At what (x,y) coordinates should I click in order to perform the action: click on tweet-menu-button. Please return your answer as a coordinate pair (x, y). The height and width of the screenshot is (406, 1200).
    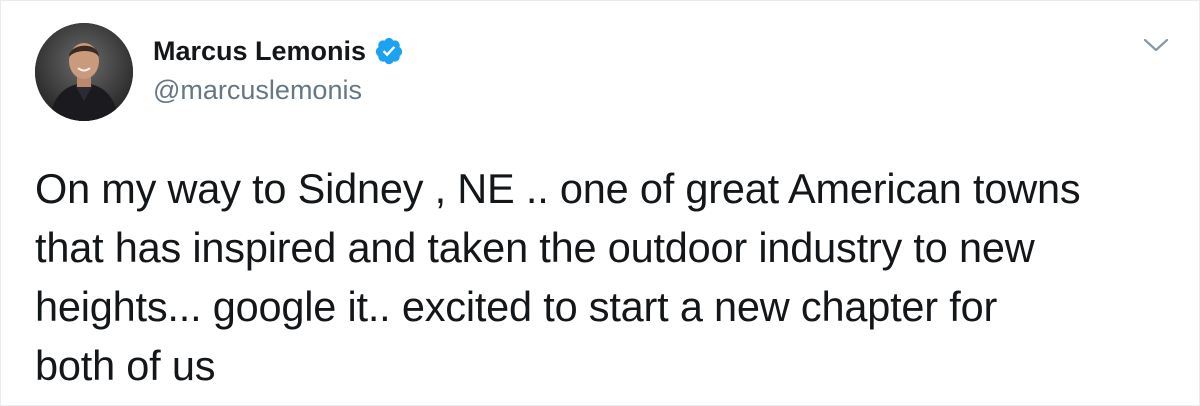
    Looking at the image, I should click on (1156, 45).